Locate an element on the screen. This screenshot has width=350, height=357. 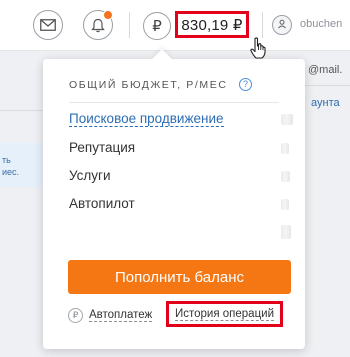
background-card-text: иес. is located at coordinates (11, 172).